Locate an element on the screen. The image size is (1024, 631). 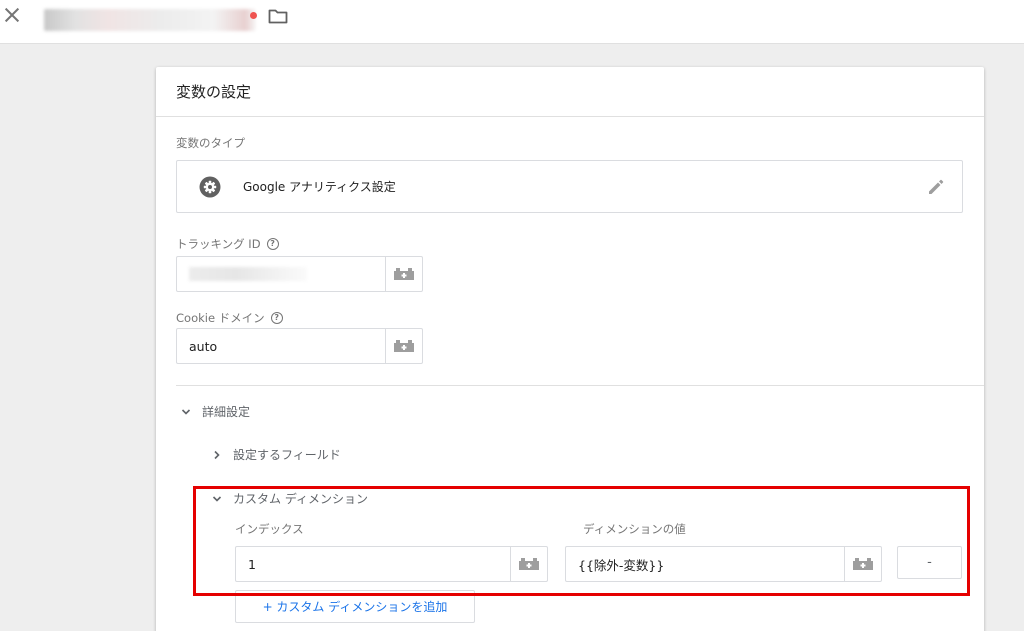
fields-to-set-toggle: 設定するフィールド is located at coordinates (276, 454).